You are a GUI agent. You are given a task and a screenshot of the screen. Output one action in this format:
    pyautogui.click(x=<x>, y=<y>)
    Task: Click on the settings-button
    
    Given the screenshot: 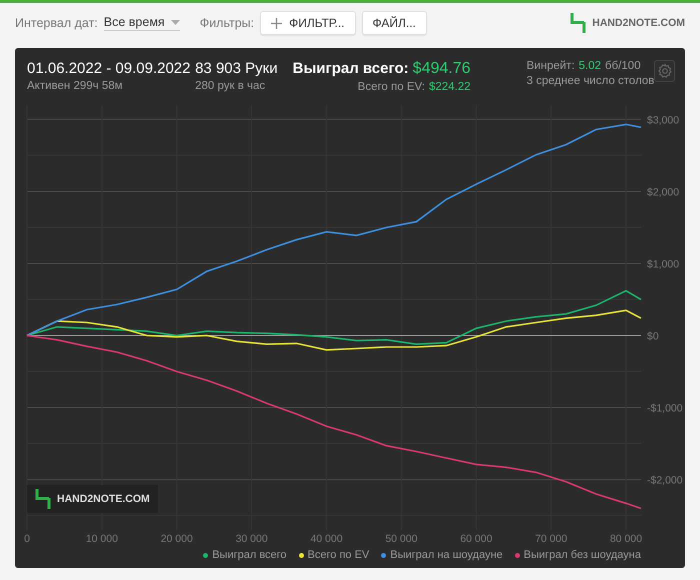 What is the action you would take?
    pyautogui.click(x=664, y=71)
    